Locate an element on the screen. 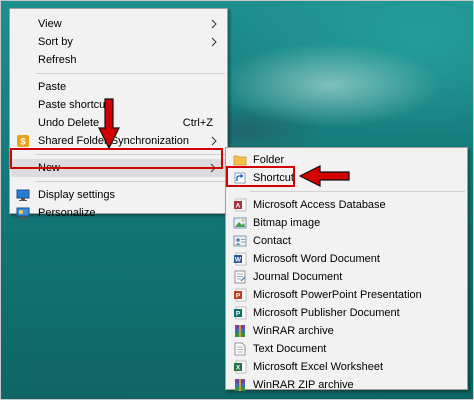  svg-text: A is located at coordinates (238, 206).